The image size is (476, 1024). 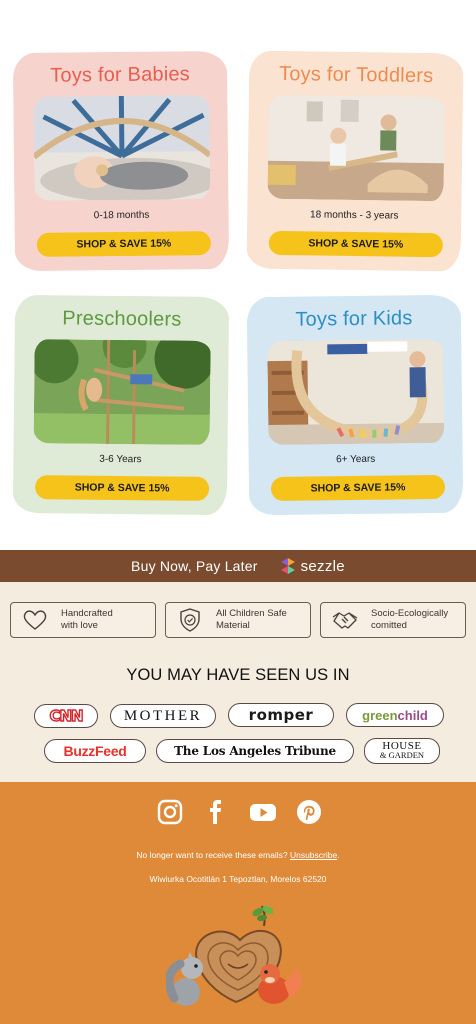 I want to click on la-tribune-wordmark: The Los Angeles Tribune, so click(x=255, y=751).